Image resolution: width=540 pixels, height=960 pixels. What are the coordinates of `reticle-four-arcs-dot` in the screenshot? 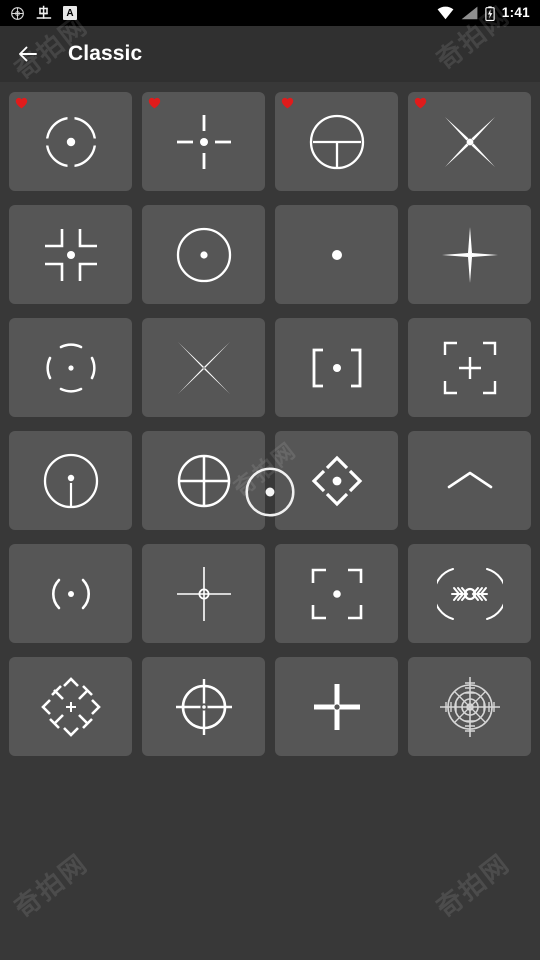 It's located at (70, 141).